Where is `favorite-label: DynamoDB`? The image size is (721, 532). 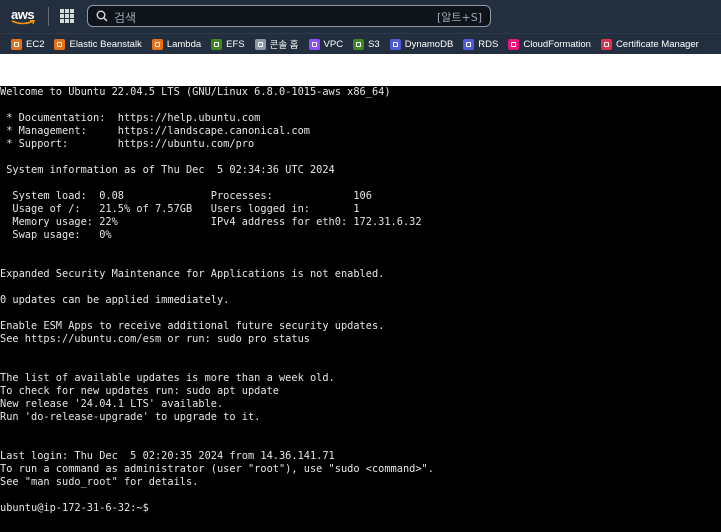 favorite-label: DynamoDB is located at coordinates (429, 44).